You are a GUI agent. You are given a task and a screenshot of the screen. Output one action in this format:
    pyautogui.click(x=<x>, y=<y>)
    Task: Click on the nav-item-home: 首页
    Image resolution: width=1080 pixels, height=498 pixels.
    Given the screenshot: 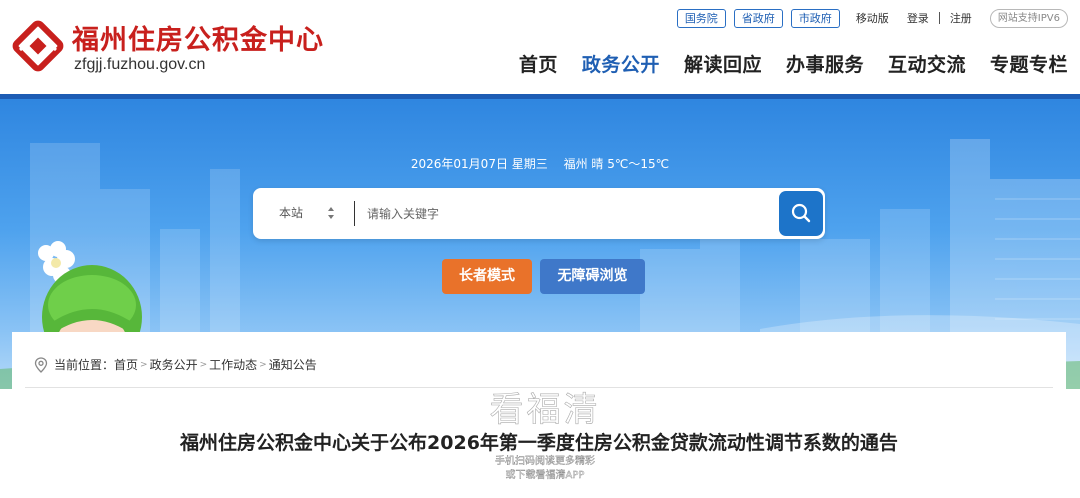 What is the action you would take?
    pyautogui.click(x=538, y=63)
    